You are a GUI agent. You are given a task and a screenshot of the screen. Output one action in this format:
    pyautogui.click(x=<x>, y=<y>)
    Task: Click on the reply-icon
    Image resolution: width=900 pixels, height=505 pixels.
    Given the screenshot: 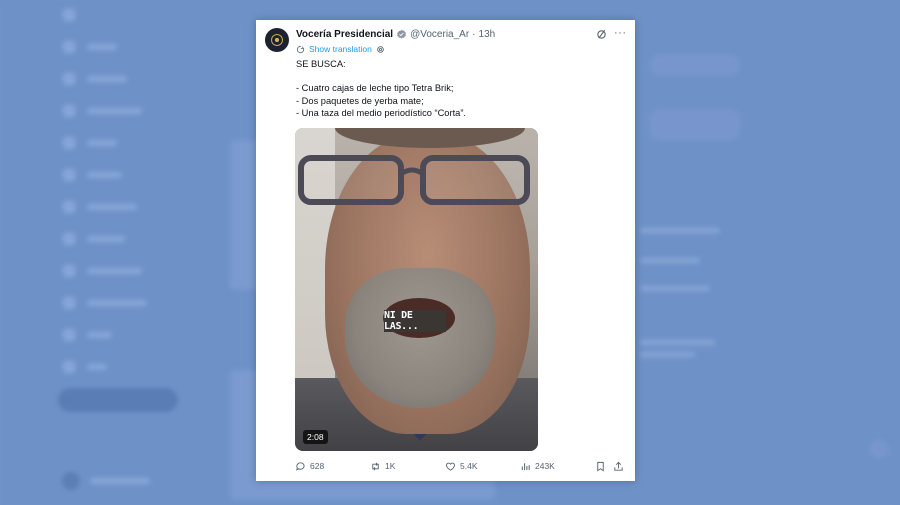 What is the action you would take?
    pyautogui.click(x=300, y=466)
    